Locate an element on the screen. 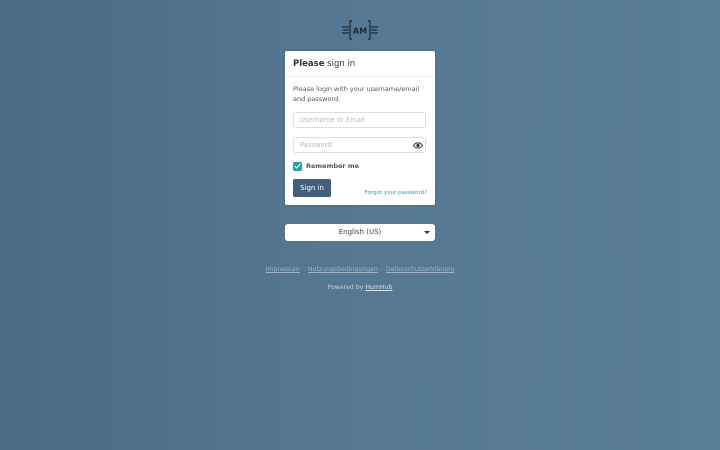  language-select: English (US) is located at coordinates (360, 232).